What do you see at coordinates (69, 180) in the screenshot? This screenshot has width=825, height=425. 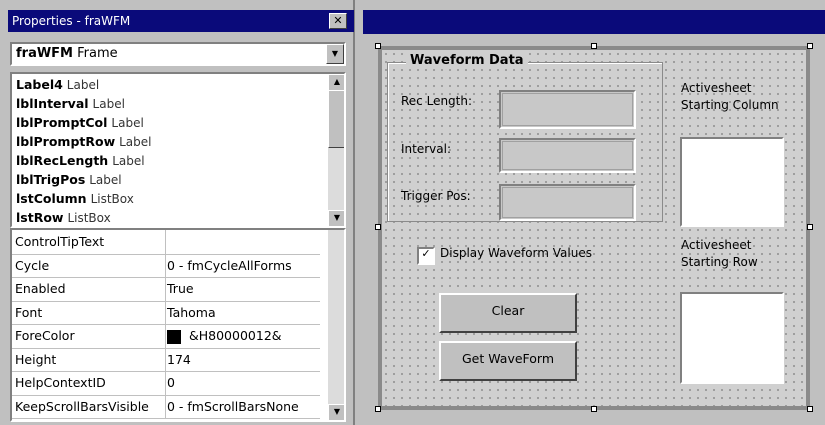 I see `list-item: lblTrigPos Label` at bounding box center [69, 180].